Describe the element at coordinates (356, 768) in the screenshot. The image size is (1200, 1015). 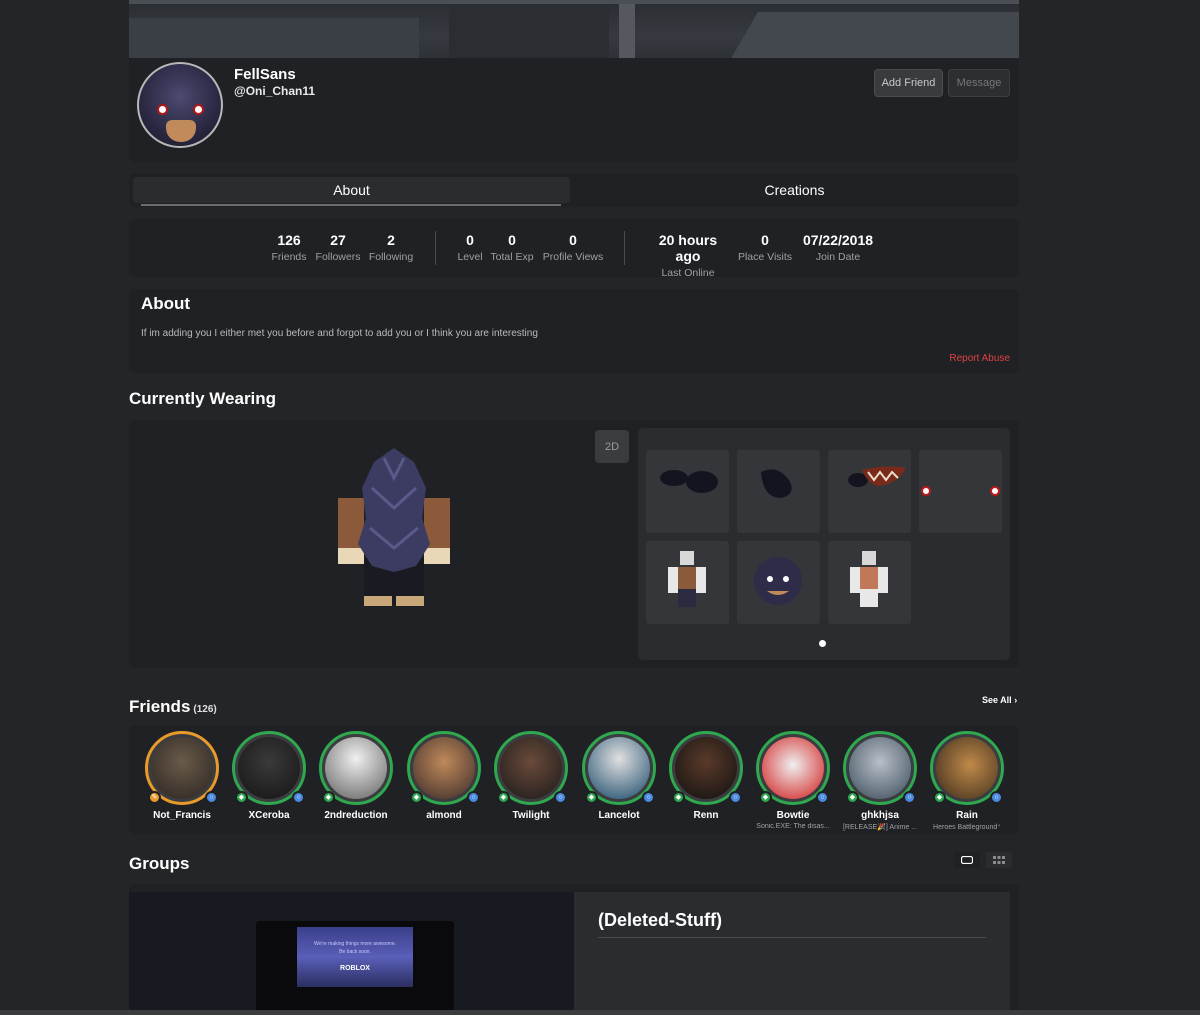
I see `friend-avatar: ◆` at that location.